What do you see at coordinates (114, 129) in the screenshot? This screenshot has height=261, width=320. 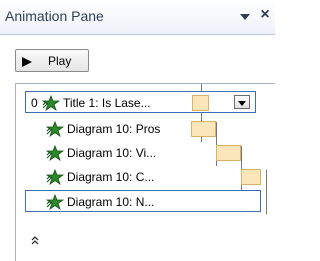 I see `animation-item-label: Diagram 10: Pros` at bounding box center [114, 129].